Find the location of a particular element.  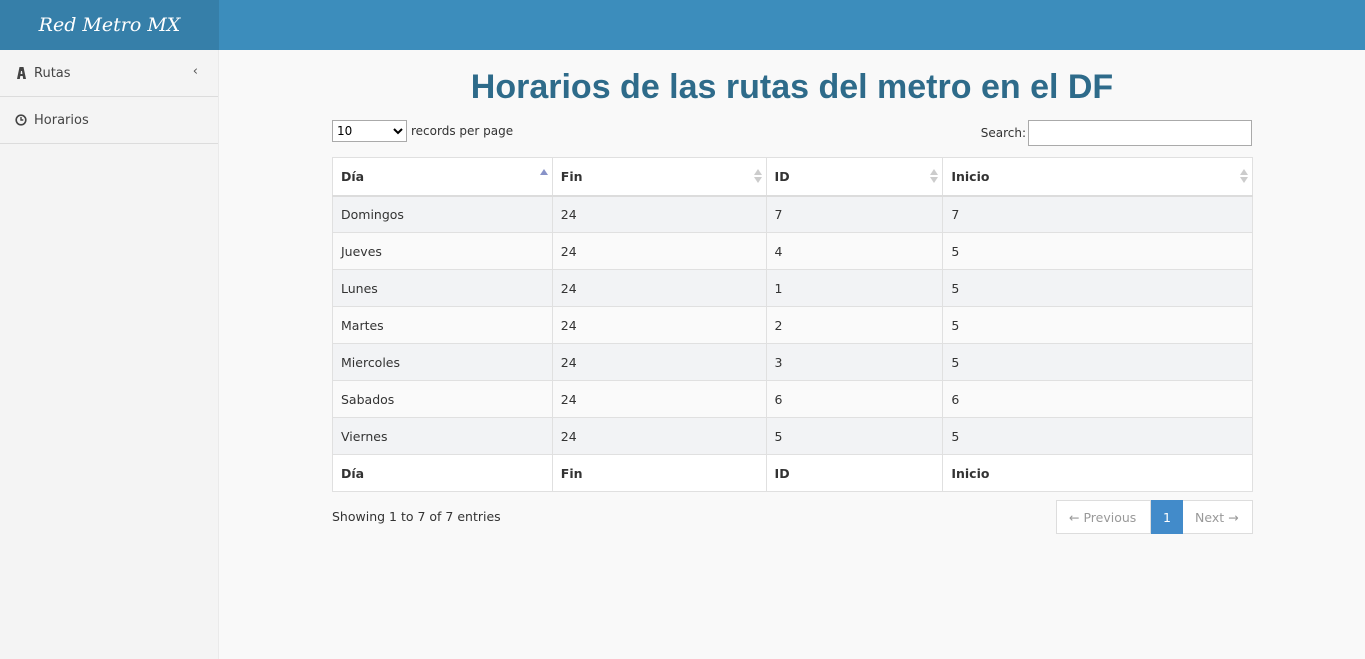

table-row: Sabados 24 6 6 is located at coordinates (792, 399).